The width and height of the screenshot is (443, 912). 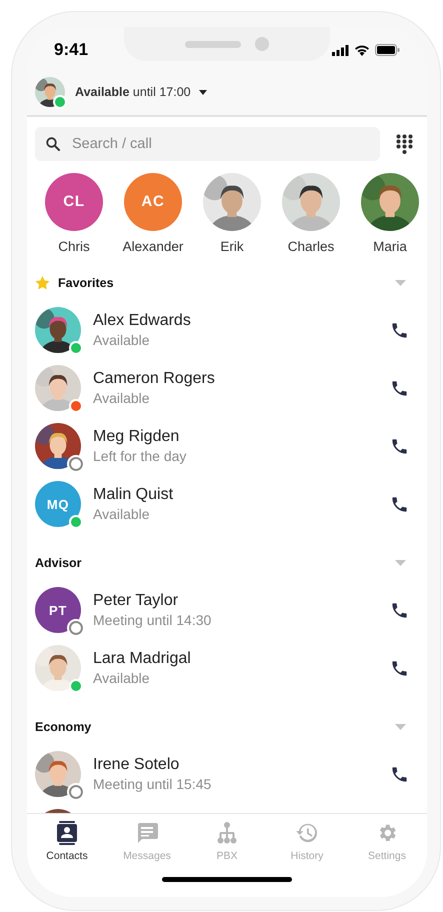 I want to click on avatar-initials: CL, so click(x=74, y=202).